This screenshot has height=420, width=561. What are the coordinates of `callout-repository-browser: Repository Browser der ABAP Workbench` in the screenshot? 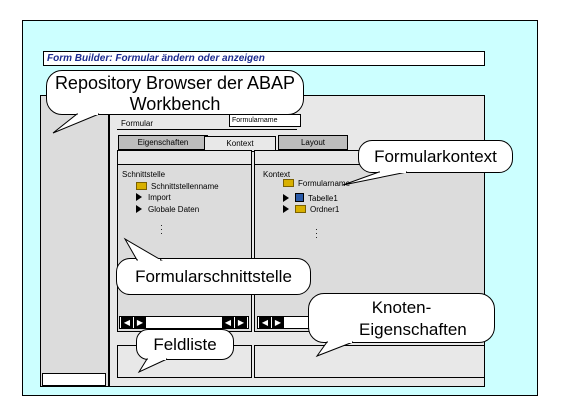 It's located at (175, 102).